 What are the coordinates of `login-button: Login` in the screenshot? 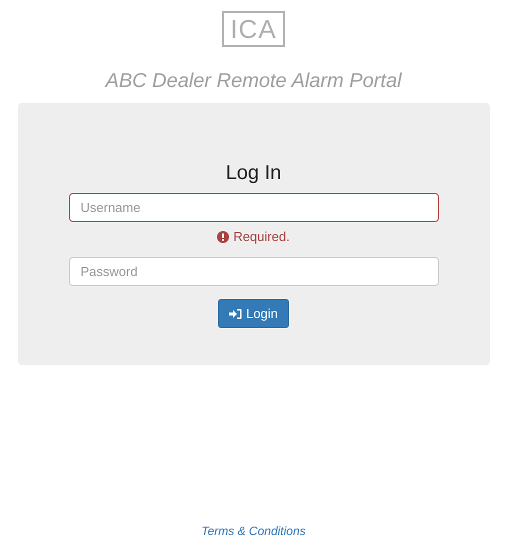 It's located at (253, 313).